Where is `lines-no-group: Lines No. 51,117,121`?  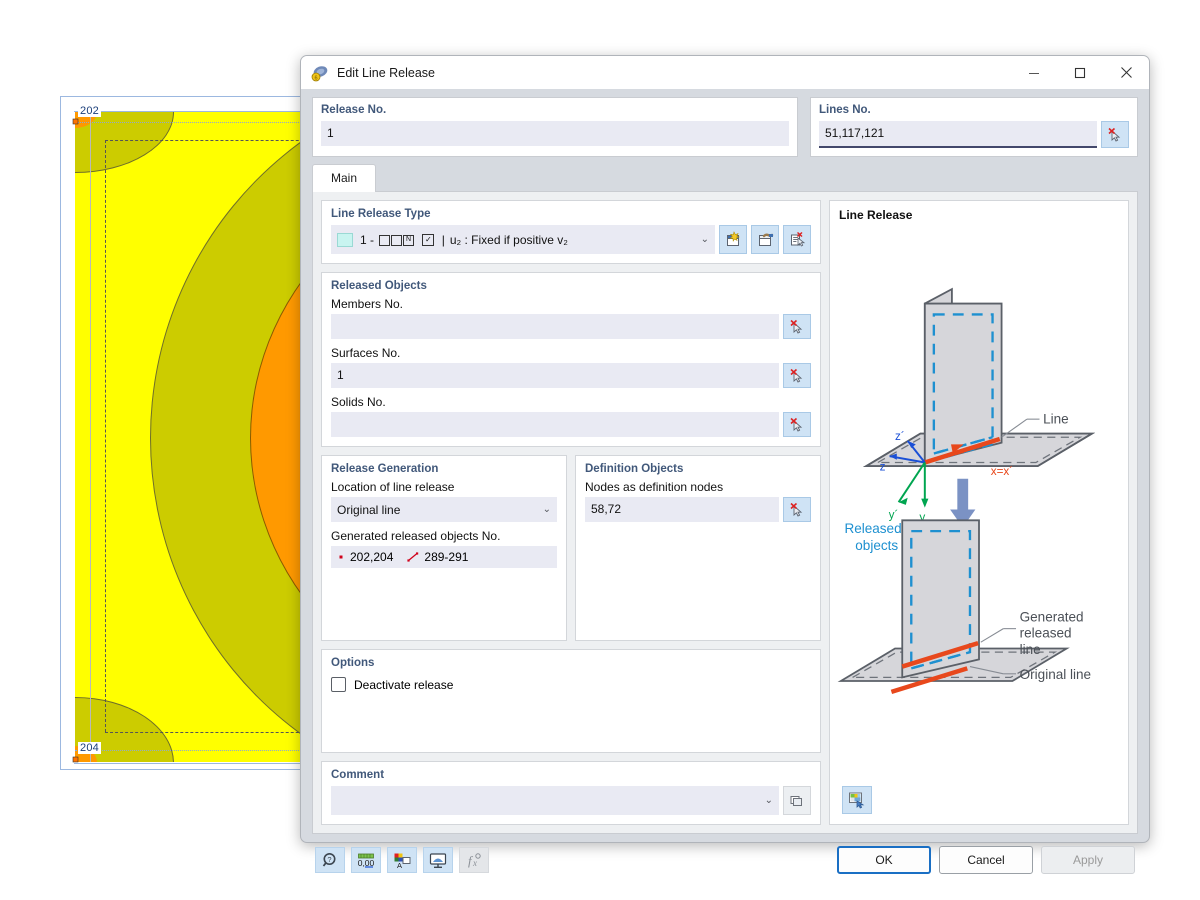 lines-no-group: Lines No. 51,117,121 is located at coordinates (974, 127).